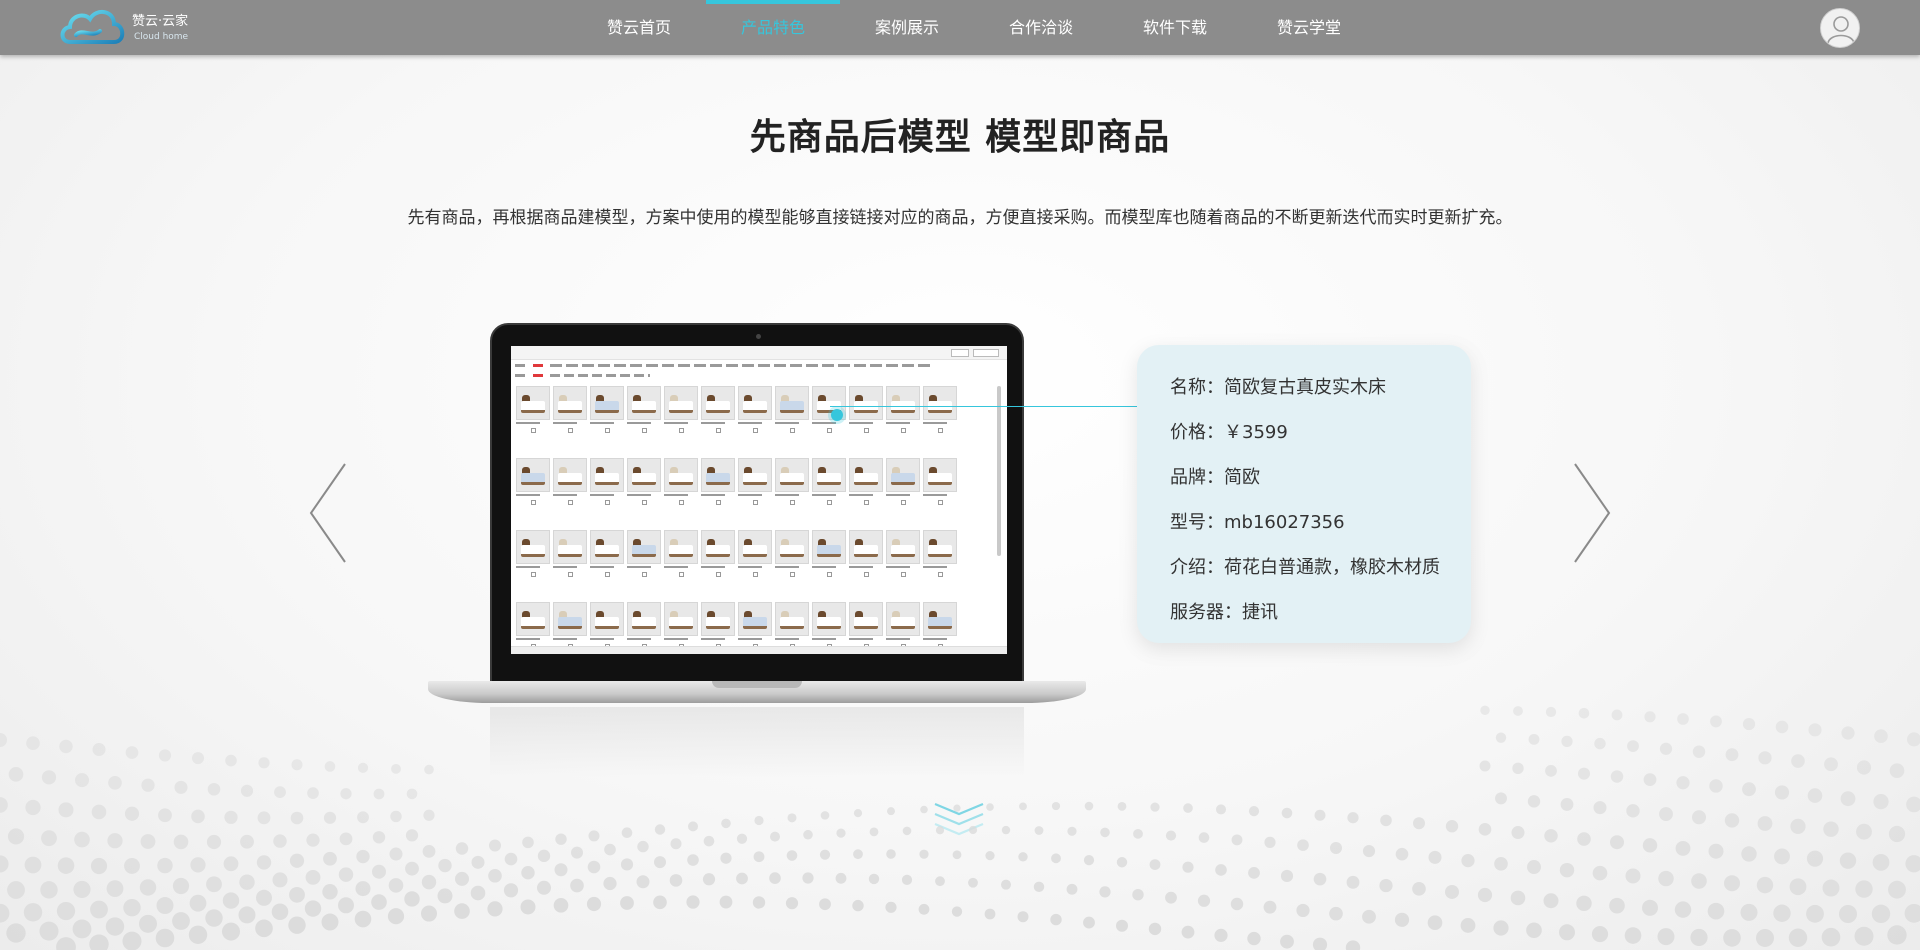 Image resolution: width=1920 pixels, height=950 pixels. I want to click on nav-item-cooperation: 合作洽谈, so click(1041, 27).